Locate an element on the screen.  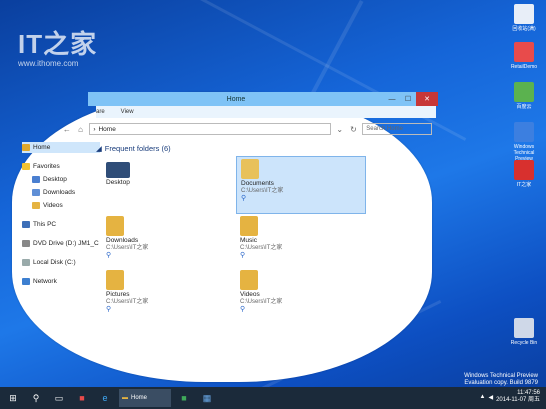
group-title: Frequent folders (6) is located at coordinates (137, 148).